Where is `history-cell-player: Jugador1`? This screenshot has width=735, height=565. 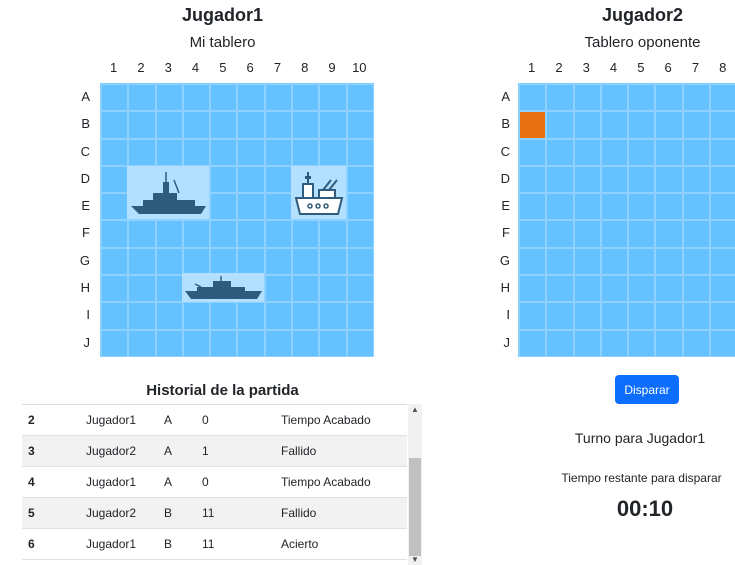 history-cell-player: Jugador1 is located at coordinates (111, 420).